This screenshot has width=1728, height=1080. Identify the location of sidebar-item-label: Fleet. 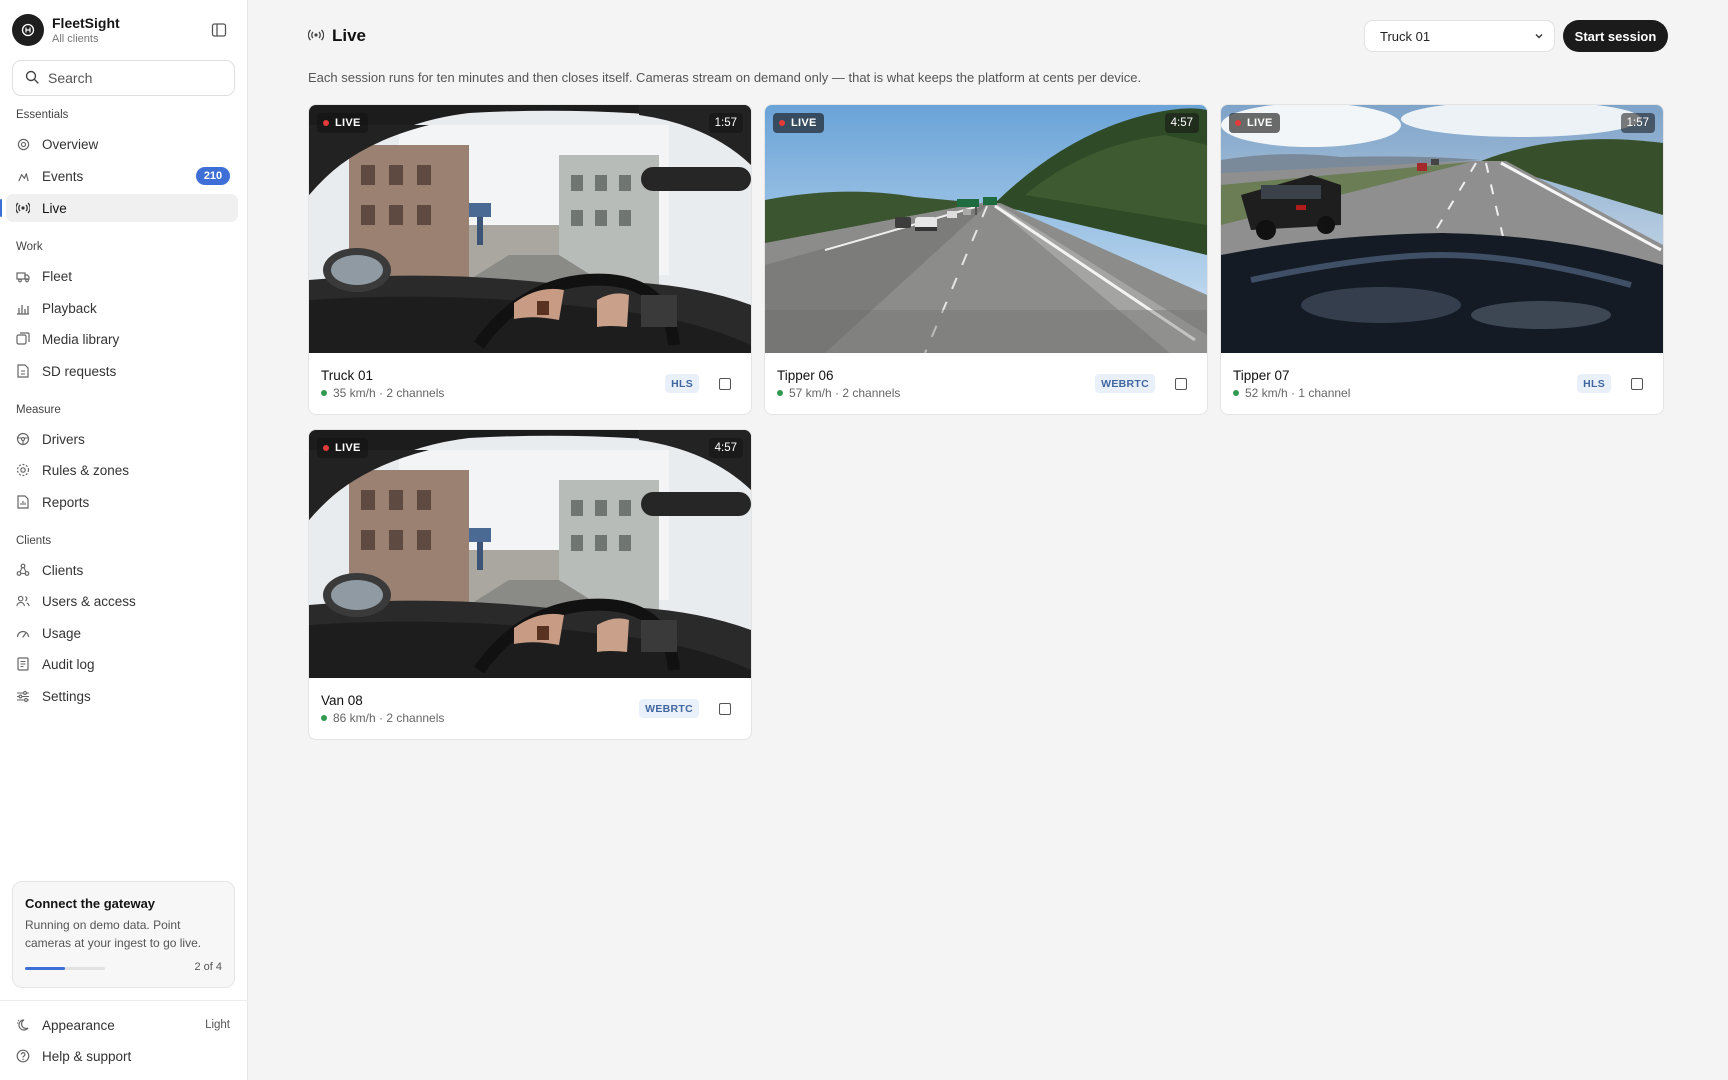
(57, 276).